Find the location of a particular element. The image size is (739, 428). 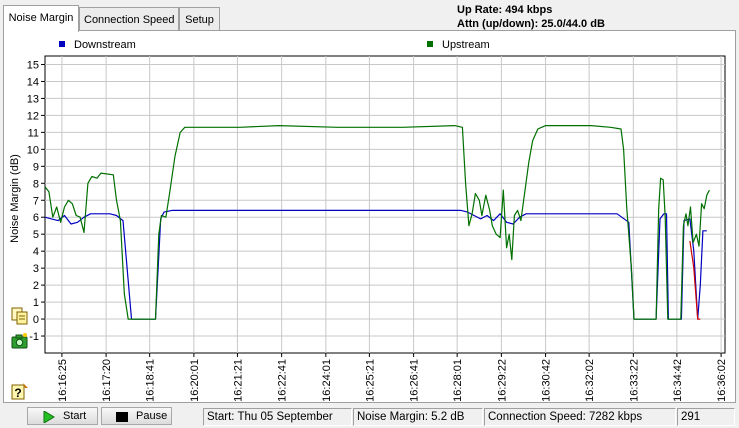

y-tick-label: 0 is located at coordinates (36, 320).